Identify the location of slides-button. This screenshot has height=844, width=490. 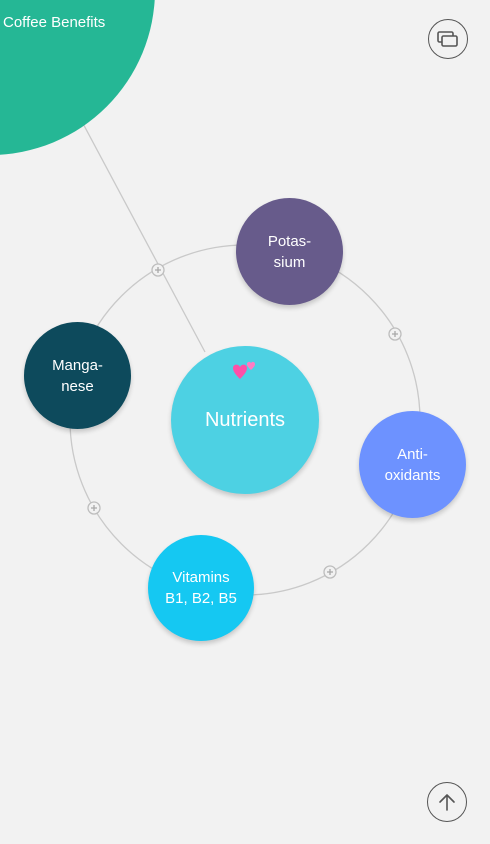
(448, 39).